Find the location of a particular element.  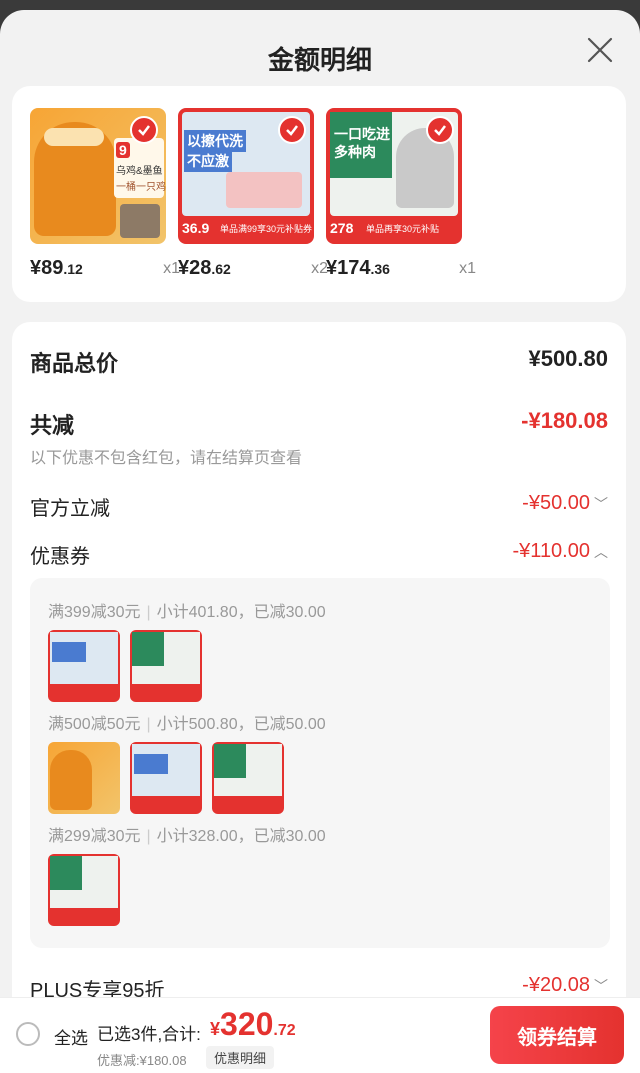

select-all-radio is located at coordinates (28, 1034).